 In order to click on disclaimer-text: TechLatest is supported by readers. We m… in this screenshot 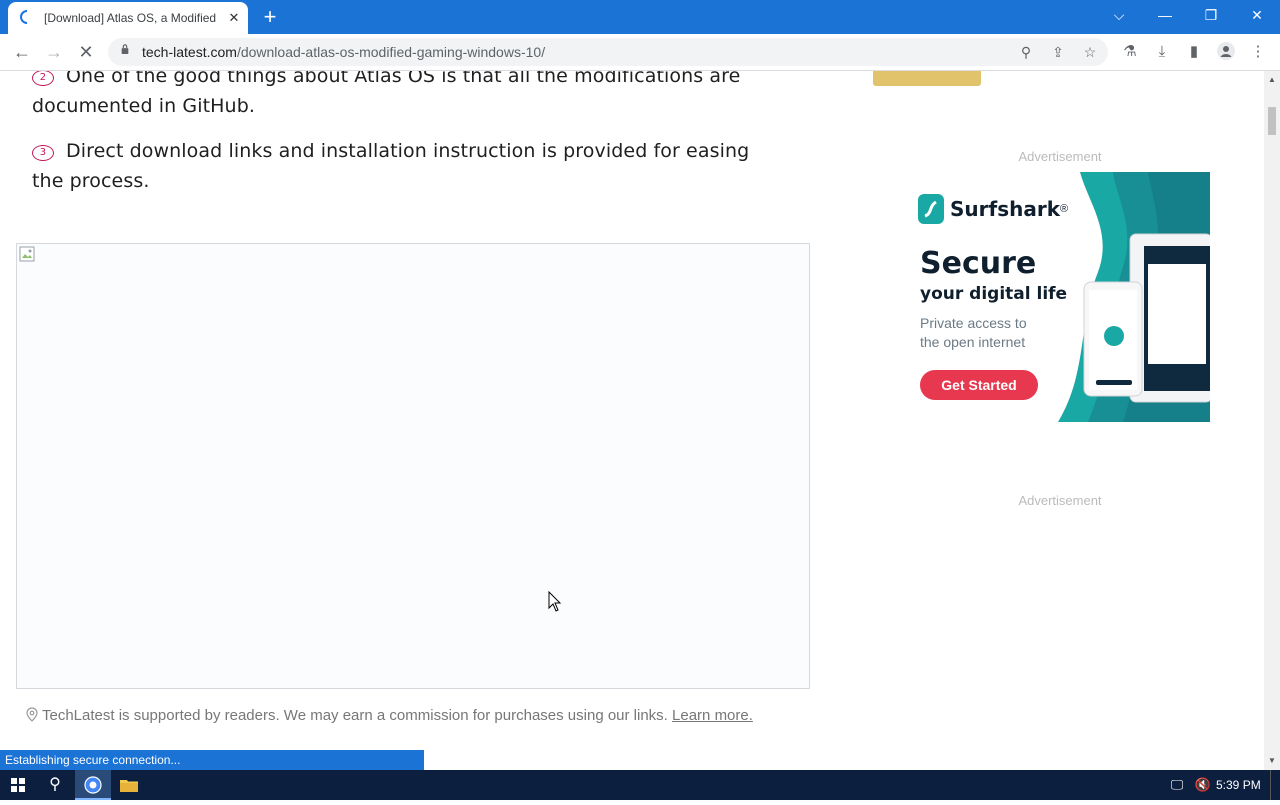, I will do `click(355, 715)`.